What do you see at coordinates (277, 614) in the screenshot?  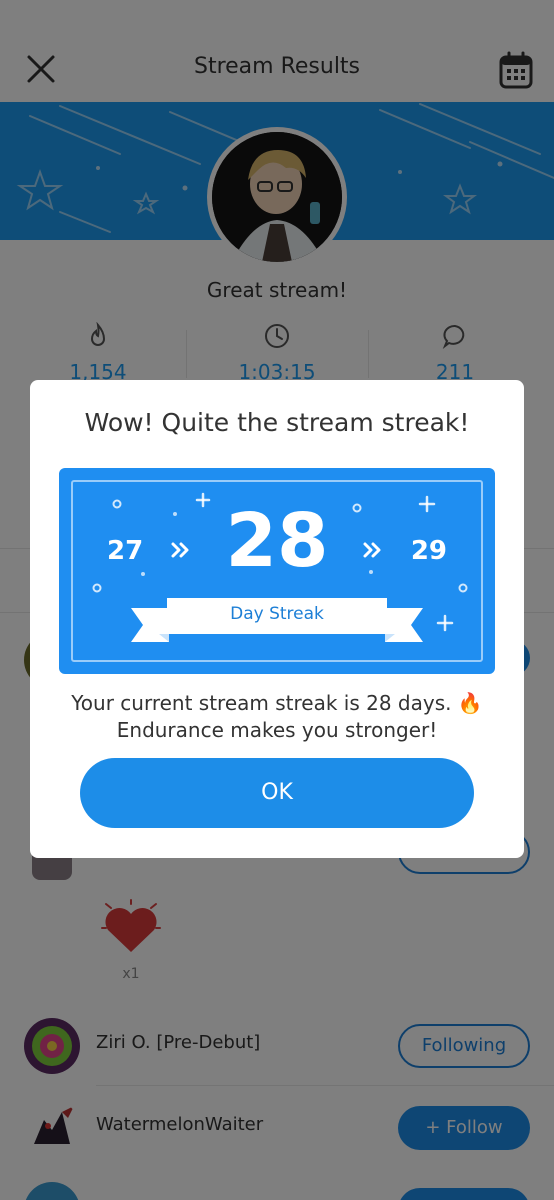 I see `streak-label: Day Streak` at bounding box center [277, 614].